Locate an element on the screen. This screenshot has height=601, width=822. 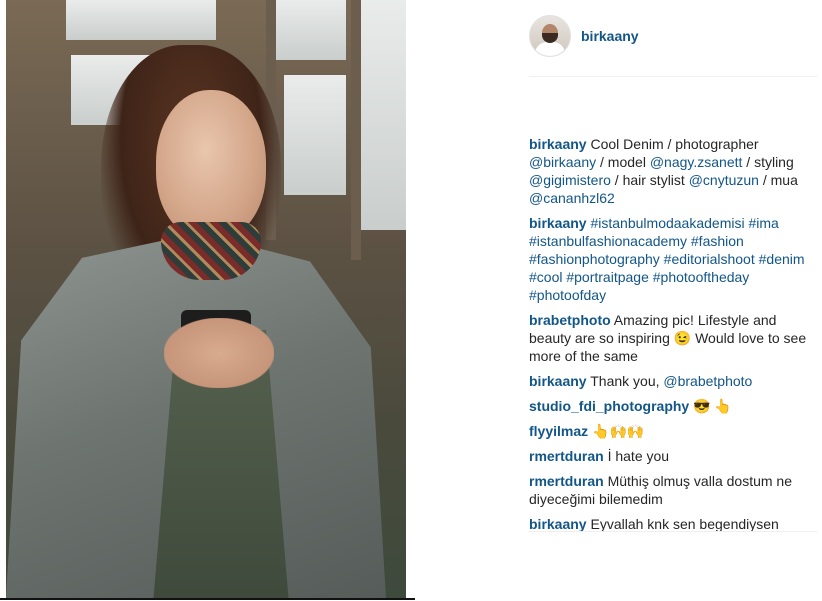
comment-link: #fashion is located at coordinates (717, 241).